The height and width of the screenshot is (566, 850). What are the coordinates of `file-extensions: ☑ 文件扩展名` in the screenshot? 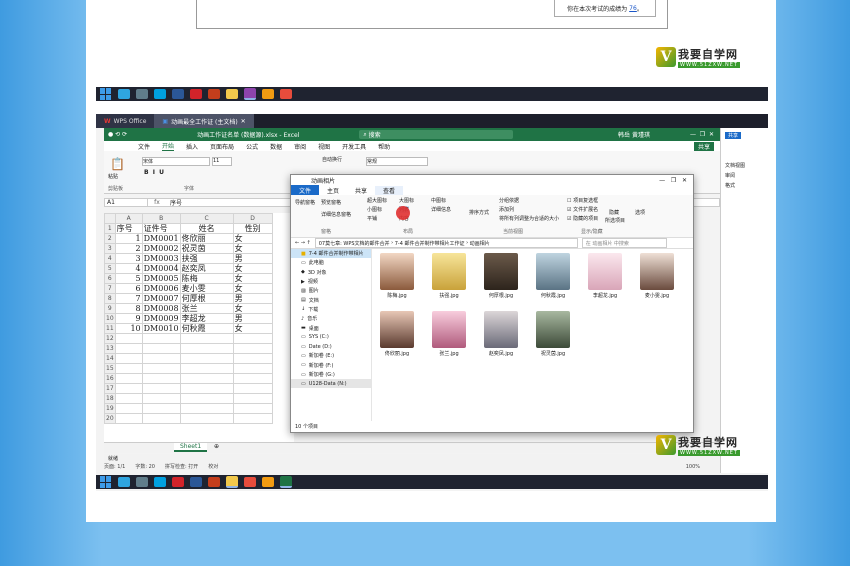 It's located at (582, 209).